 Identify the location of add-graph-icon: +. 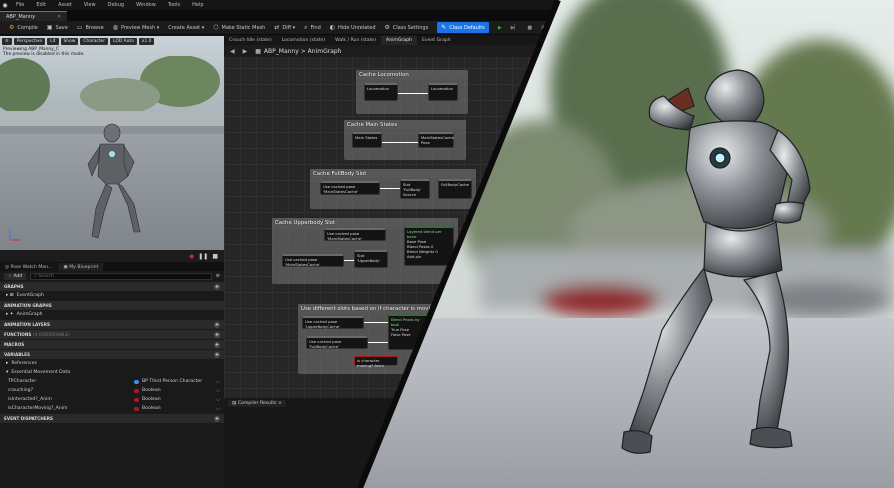
(217, 286).